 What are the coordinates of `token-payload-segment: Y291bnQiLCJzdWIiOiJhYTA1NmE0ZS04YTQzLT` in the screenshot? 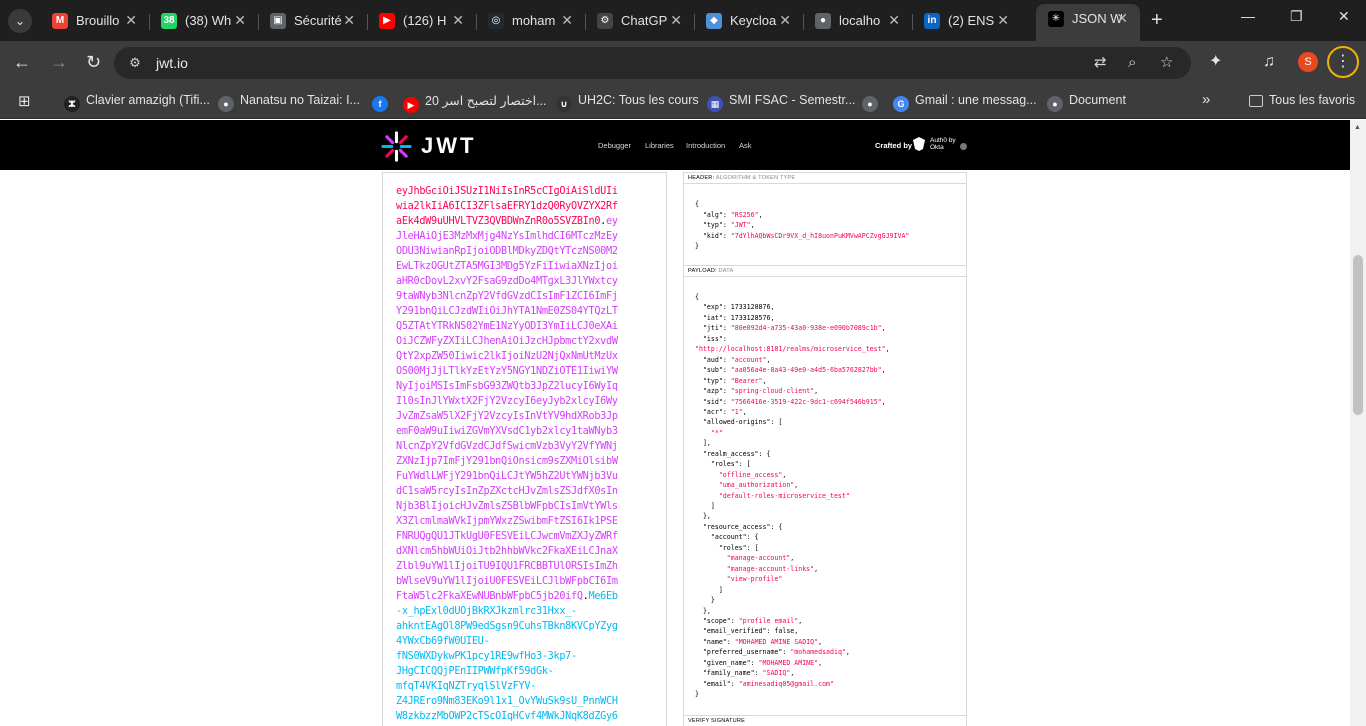 It's located at (507, 311).